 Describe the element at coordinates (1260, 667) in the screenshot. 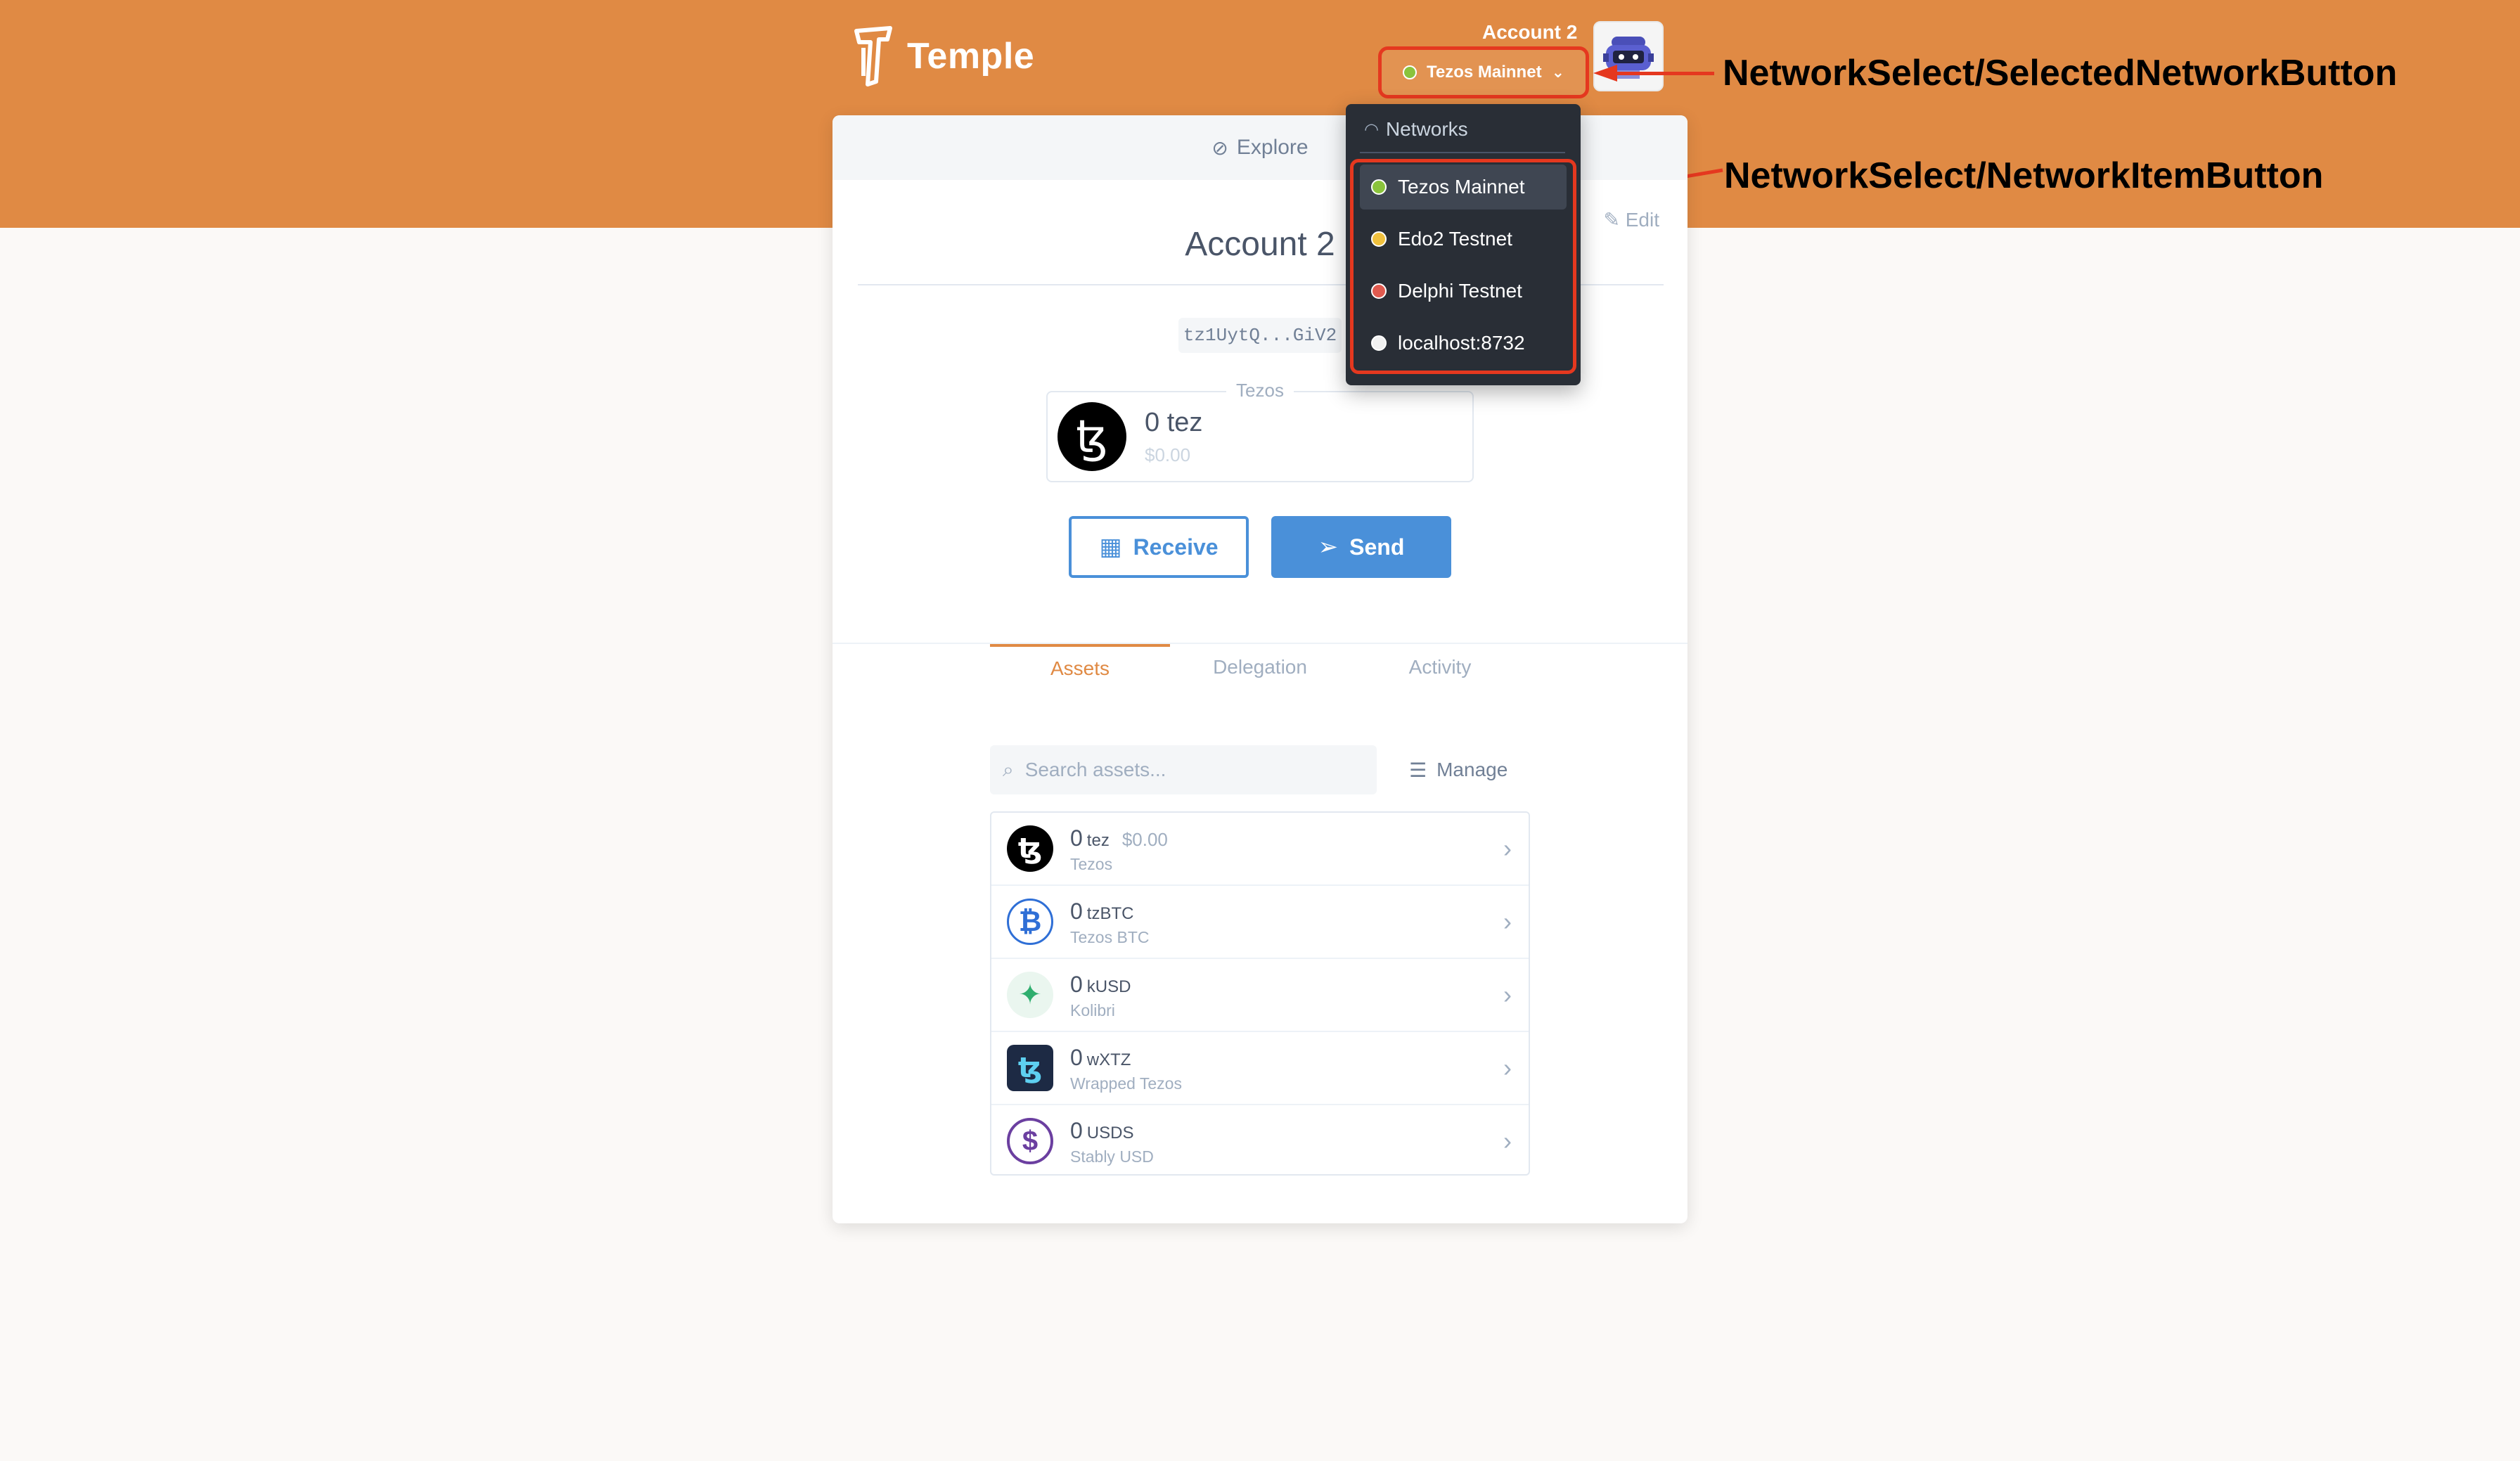

I see `tab-delegation: Delegation` at that location.